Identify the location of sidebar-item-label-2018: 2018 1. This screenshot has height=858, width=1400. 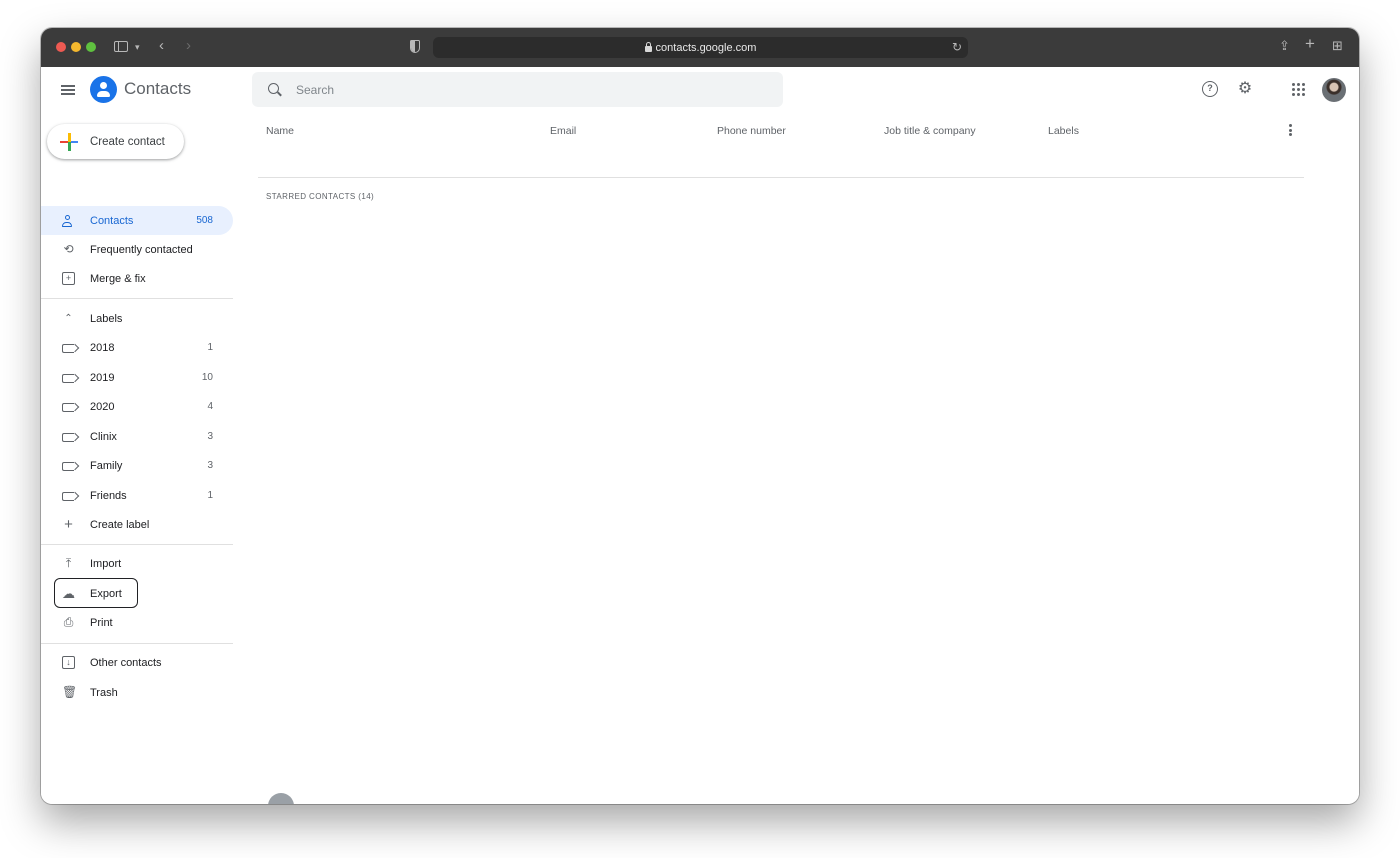
(137, 347).